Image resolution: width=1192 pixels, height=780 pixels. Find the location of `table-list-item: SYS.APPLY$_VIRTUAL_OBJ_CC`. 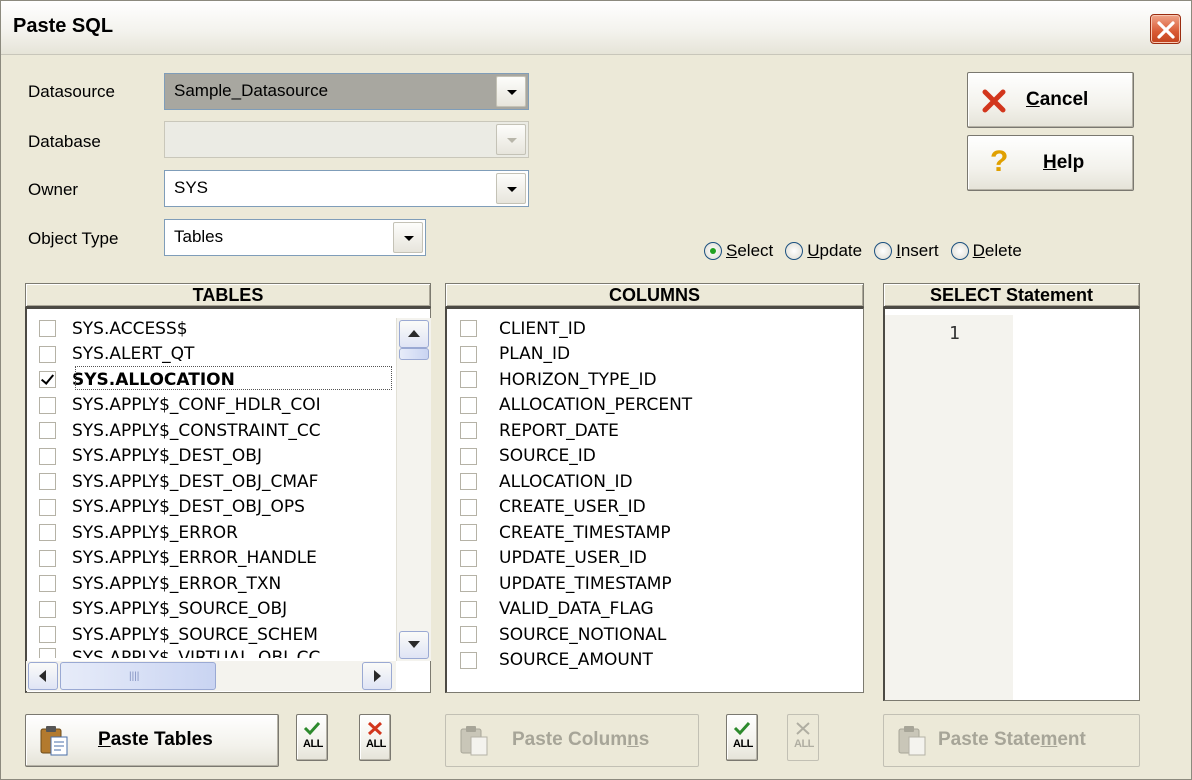

table-list-item: SYS.APPLY$_VIRTUAL_OBJ_CC is located at coordinates (179, 652).